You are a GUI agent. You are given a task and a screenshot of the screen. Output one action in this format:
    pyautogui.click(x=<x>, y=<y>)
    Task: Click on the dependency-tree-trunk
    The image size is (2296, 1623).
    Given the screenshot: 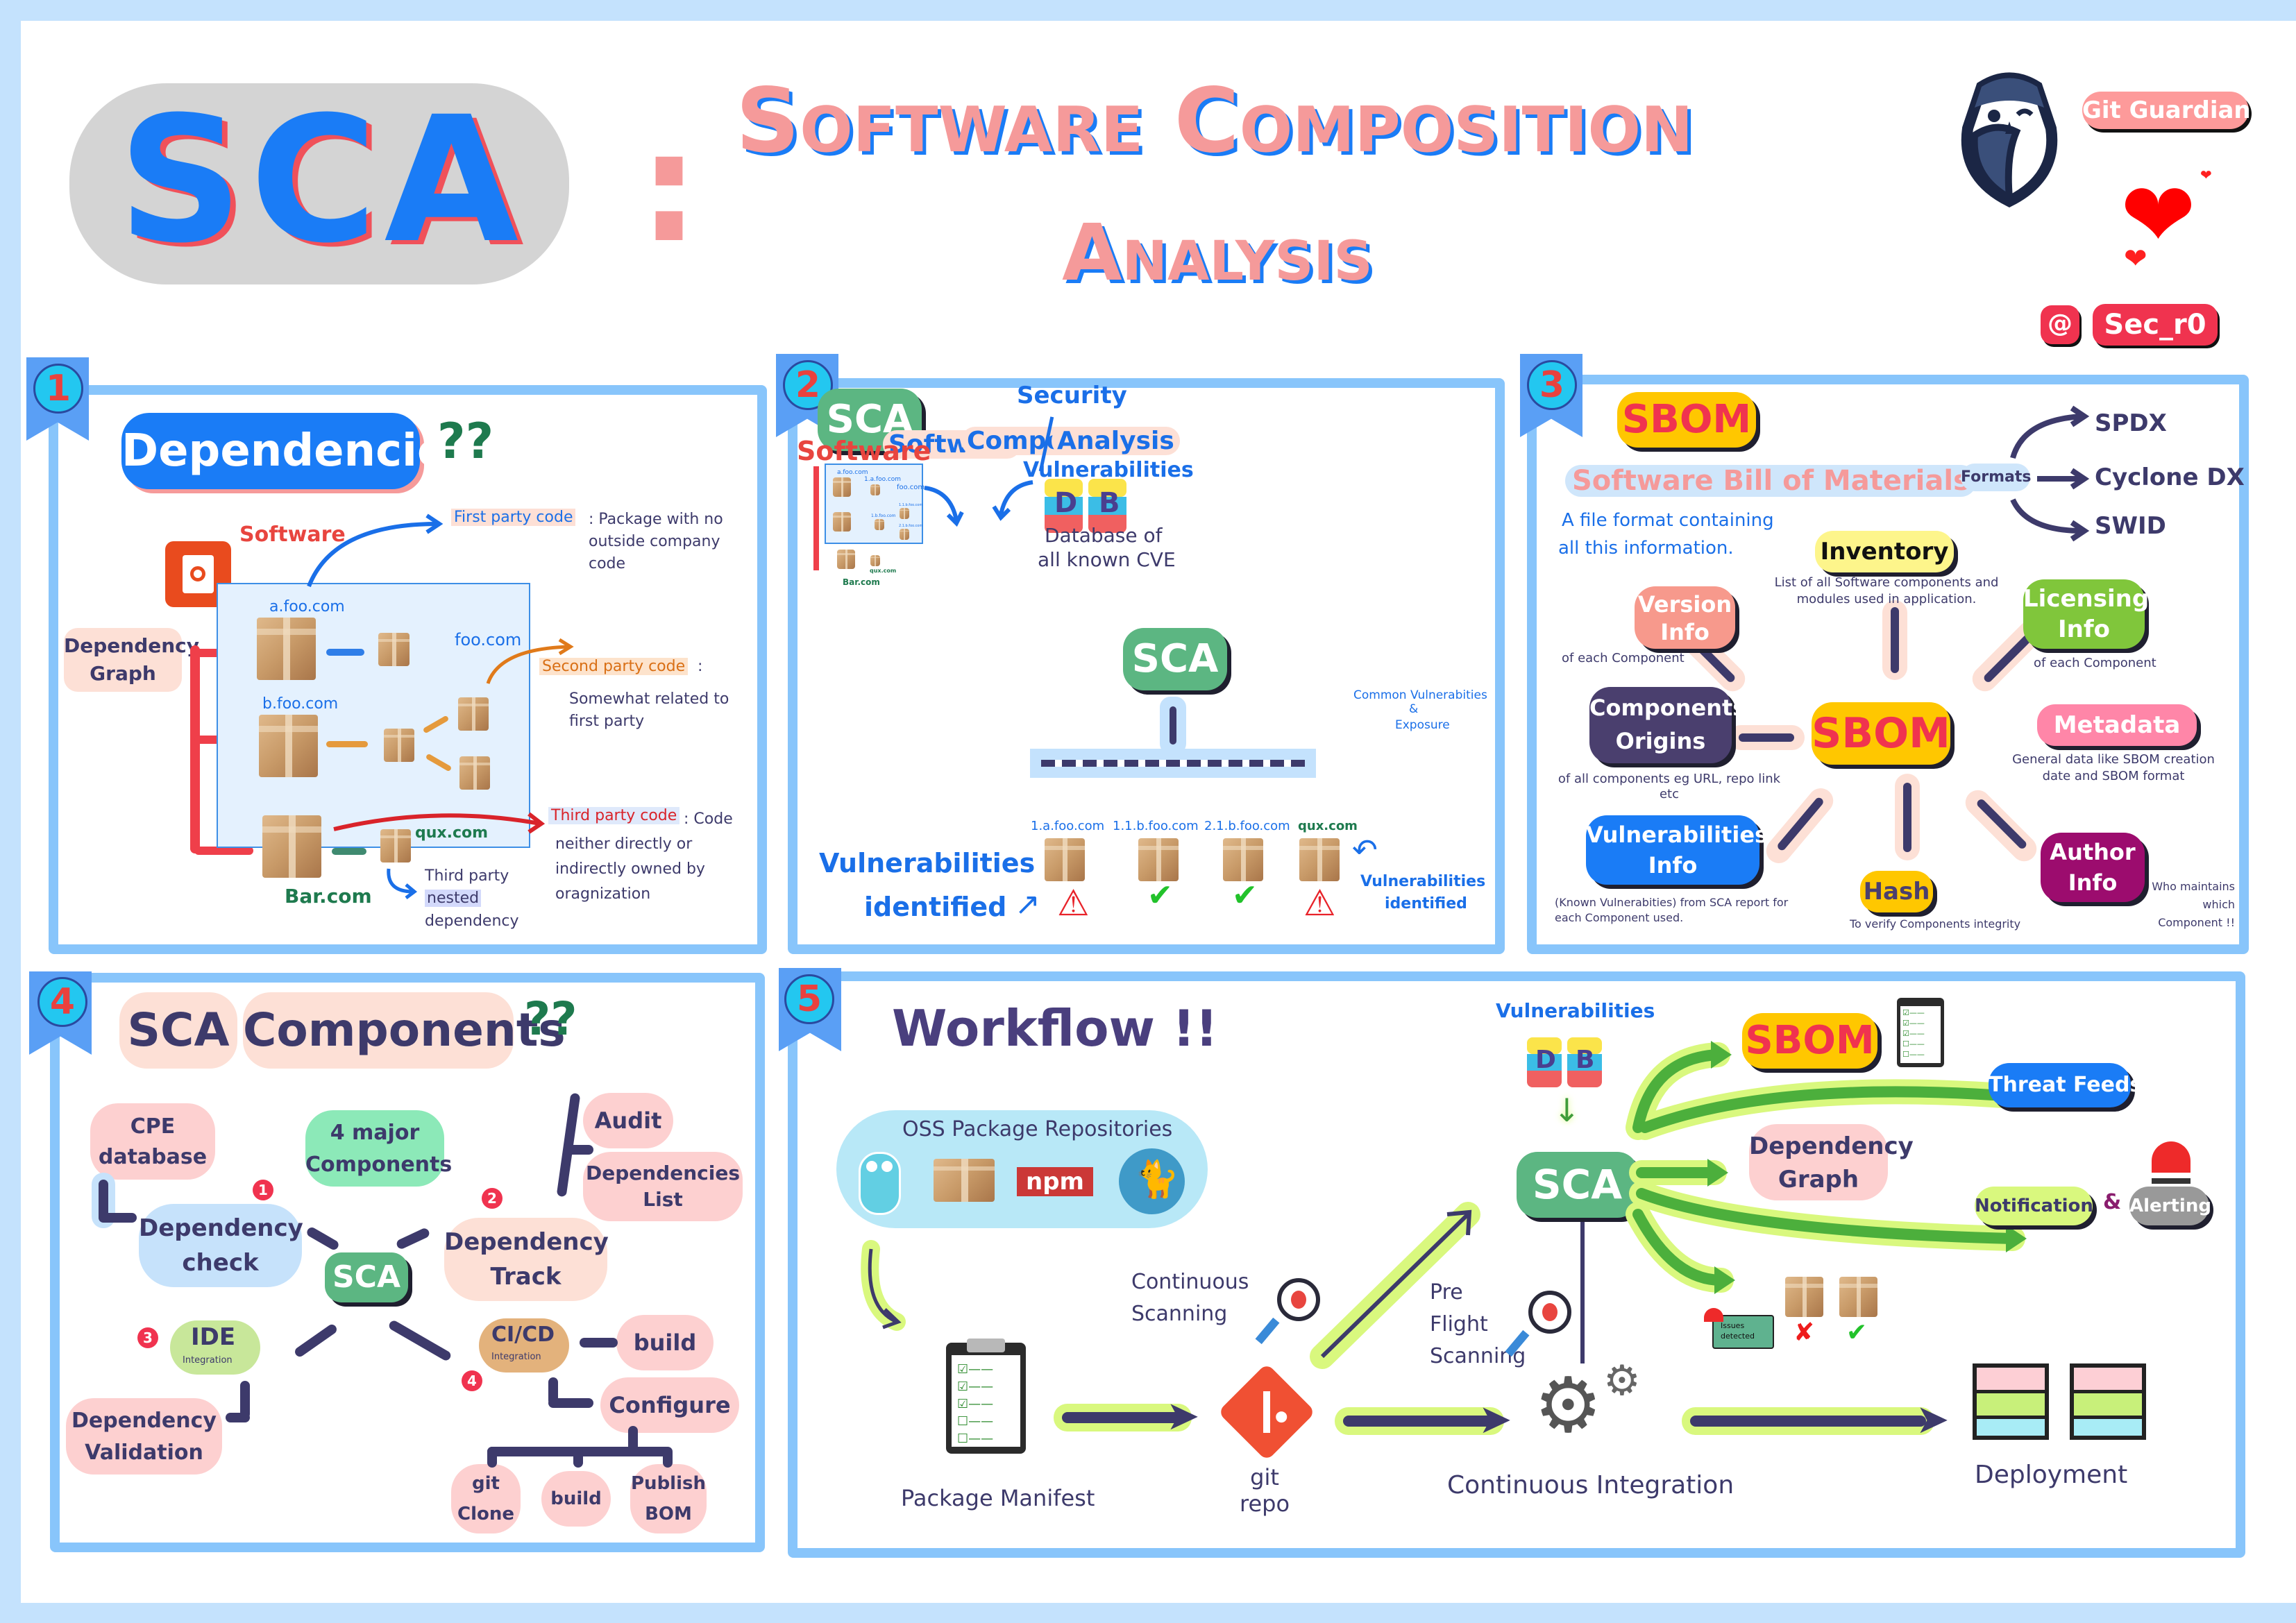 What is the action you would take?
    pyautogui.click(x=195, y=749)
    